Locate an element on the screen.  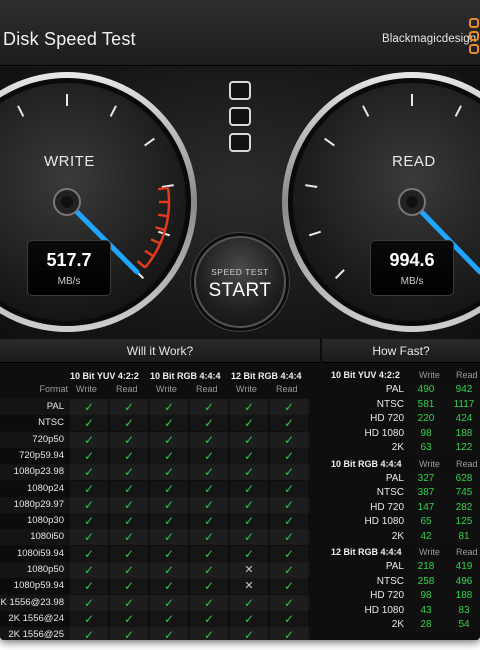
read-speed-value: 994.6 is located at coordinates (412, 260).